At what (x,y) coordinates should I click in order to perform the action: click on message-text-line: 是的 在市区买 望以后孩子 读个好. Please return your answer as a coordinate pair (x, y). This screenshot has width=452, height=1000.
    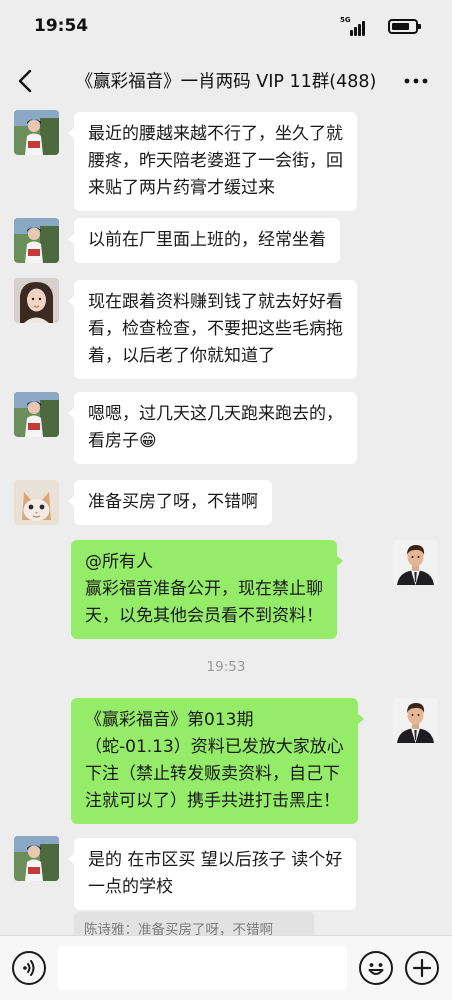
    Looking at the image, I should click on (215, 860).